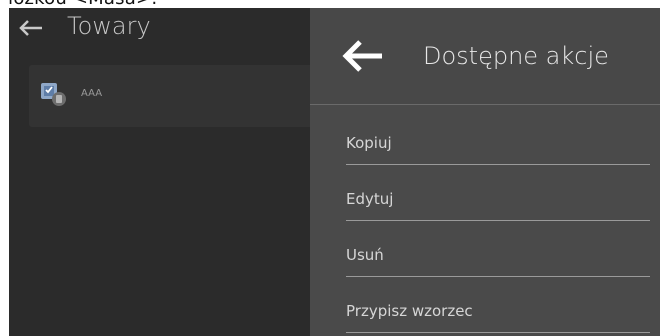  I want to click on menu-item-usun: Usuń, so click(498, 254).